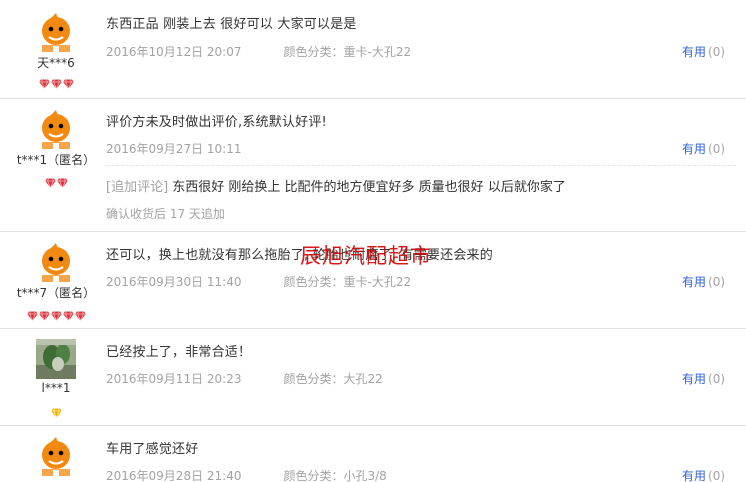 The width and height of the screenshot is (746, 482). Describe the element at coordinates (152, 449) in the screenshot. I see `review-text: 车用了感觉还好` at that location.